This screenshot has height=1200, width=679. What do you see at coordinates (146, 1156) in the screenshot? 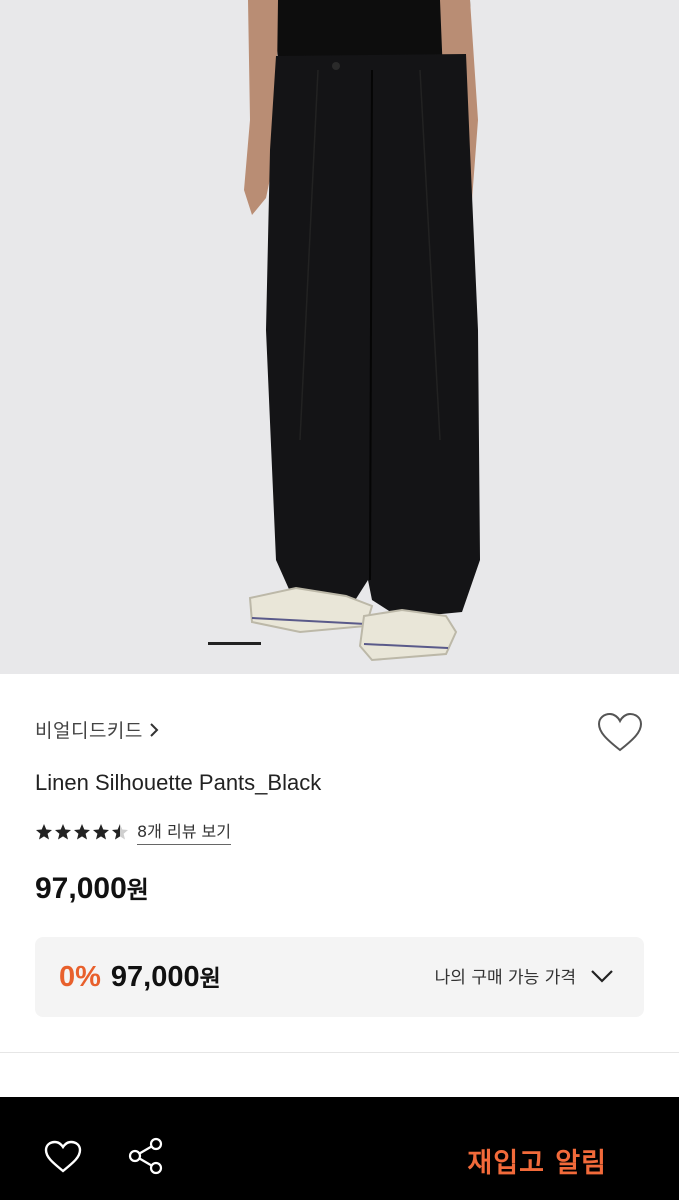
I see `share-icon` at bounding box center [146, 1156].